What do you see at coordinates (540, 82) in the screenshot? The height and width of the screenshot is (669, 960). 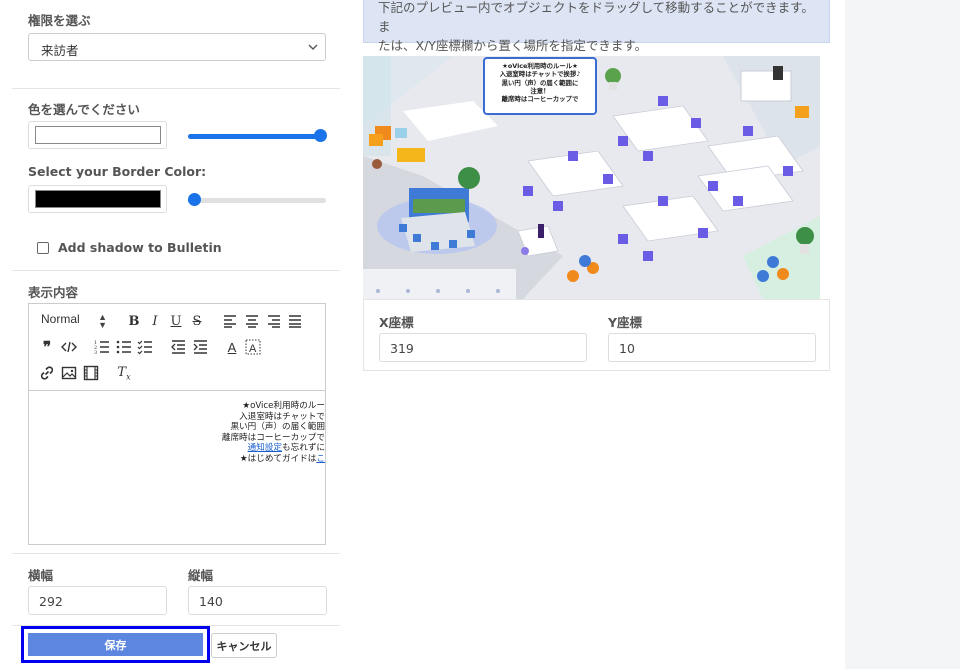 I see `bulletin-line: 黒い円（声）の届く範囲に` at bounding box center [540, 82].